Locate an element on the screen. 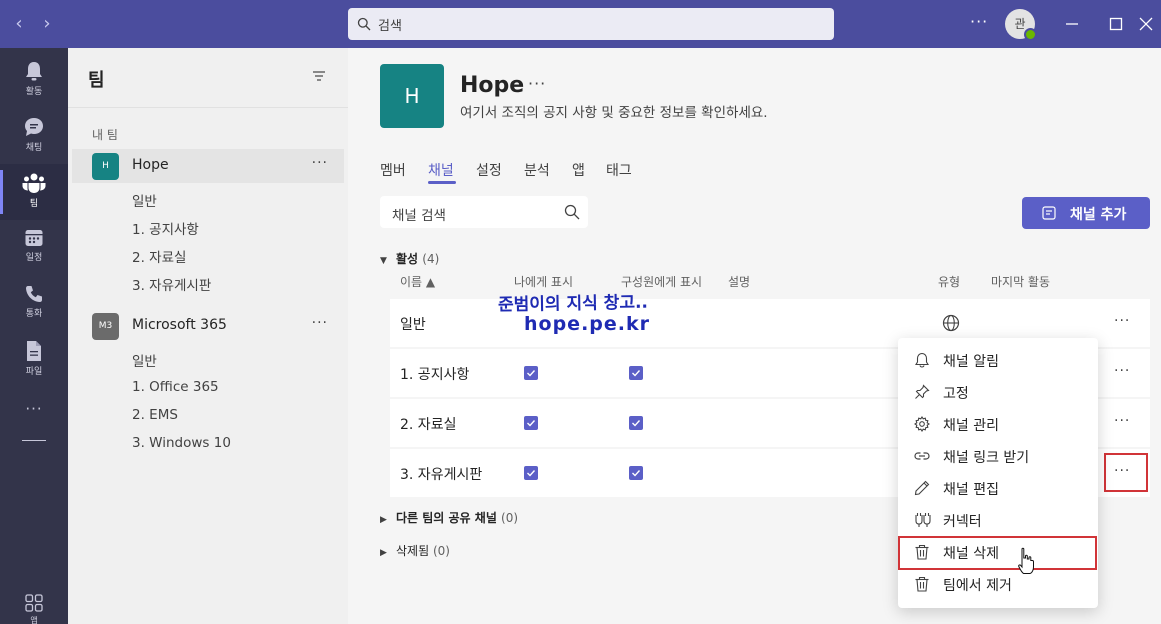 The height and width of the screenshot is (624, 1161). rail-label: 팀 is located at coordinates (34, 204).